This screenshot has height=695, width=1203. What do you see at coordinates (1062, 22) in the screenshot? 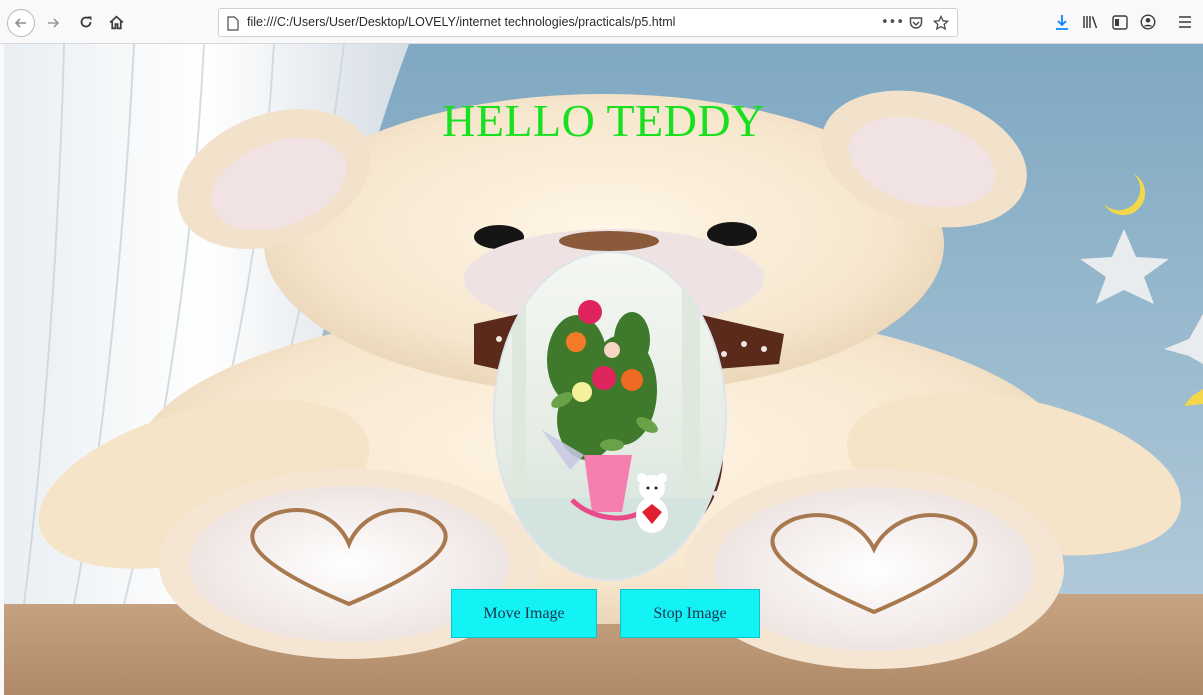
I see `download-icon` at bounding box center [1062, 22].